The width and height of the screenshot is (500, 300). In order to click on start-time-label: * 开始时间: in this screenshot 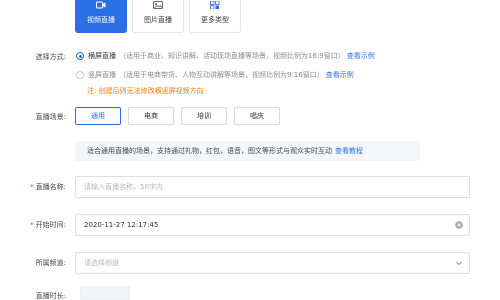, I will do `click(33, 225)`.